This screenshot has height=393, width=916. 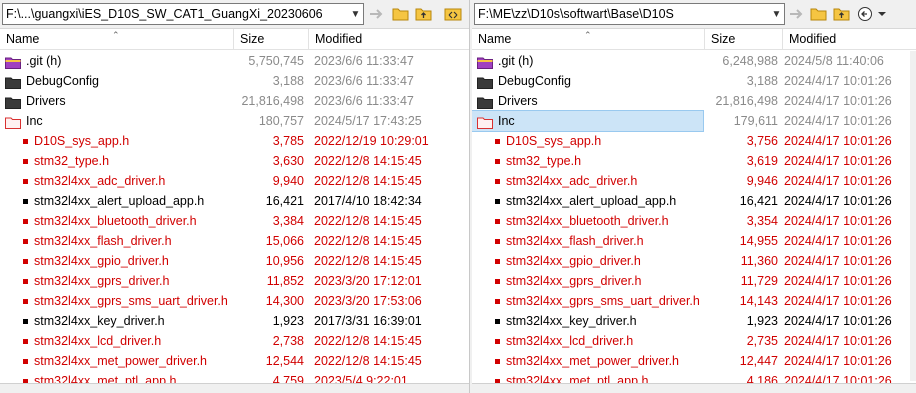 What do you see at coordinates (882, 14) in the screenshot?
I see `forward-dropdown-icon` at bounding box center [882, 14].